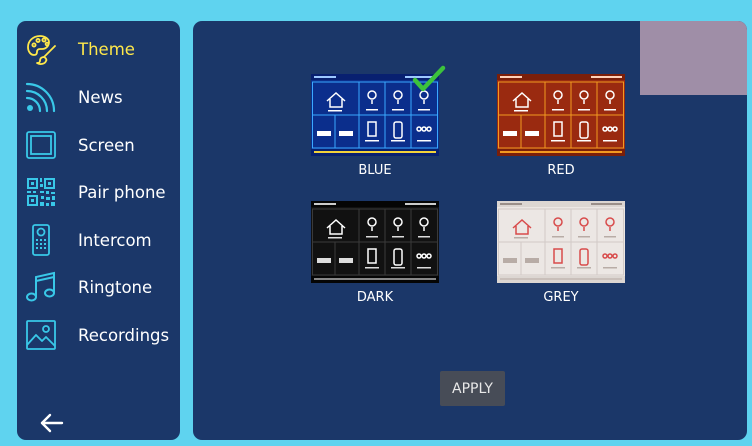  What do you see at coordinates (124, 335) in the screenshot?
I see `sidebar-item-label: Recordings` at bounding box center [124, 335].